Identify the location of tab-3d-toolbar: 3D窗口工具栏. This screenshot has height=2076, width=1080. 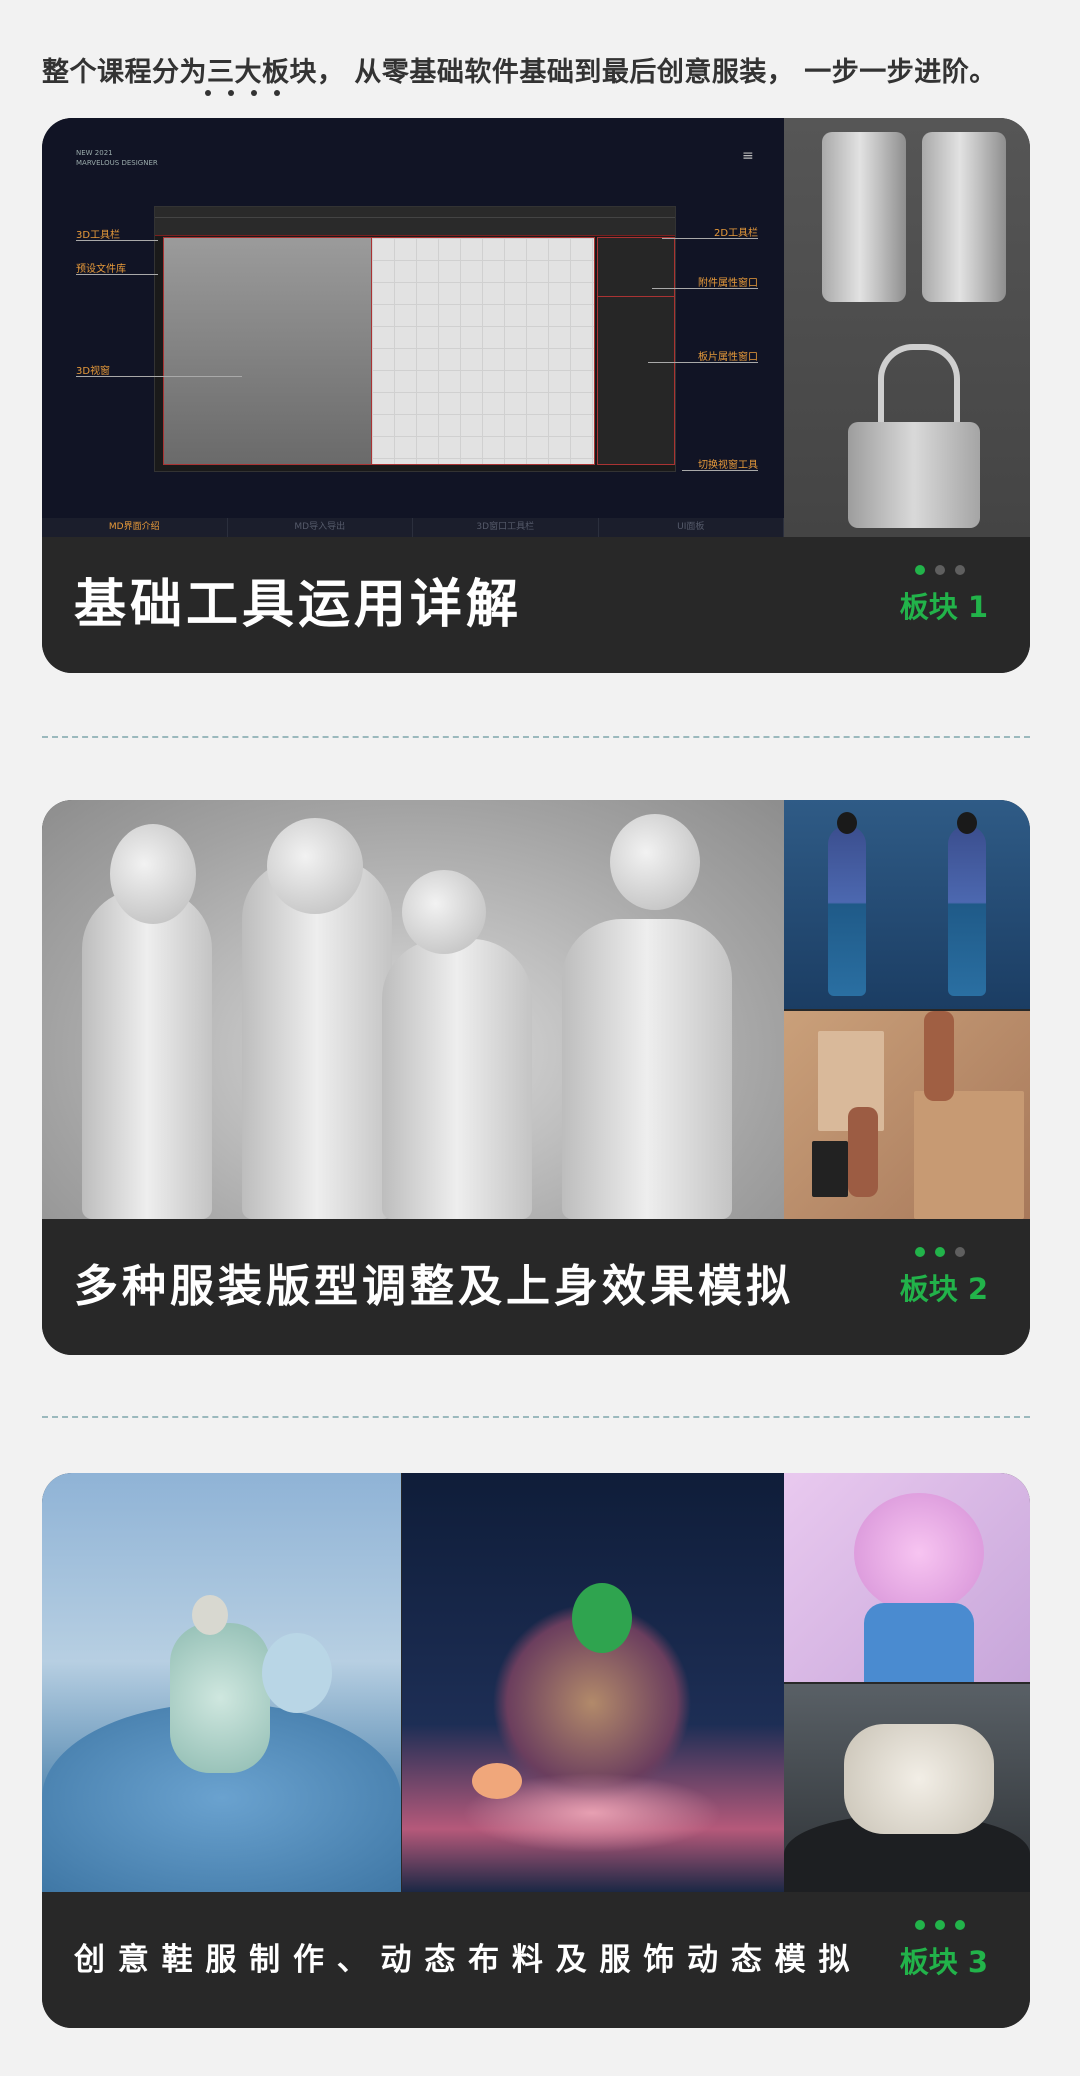
(506, 527).